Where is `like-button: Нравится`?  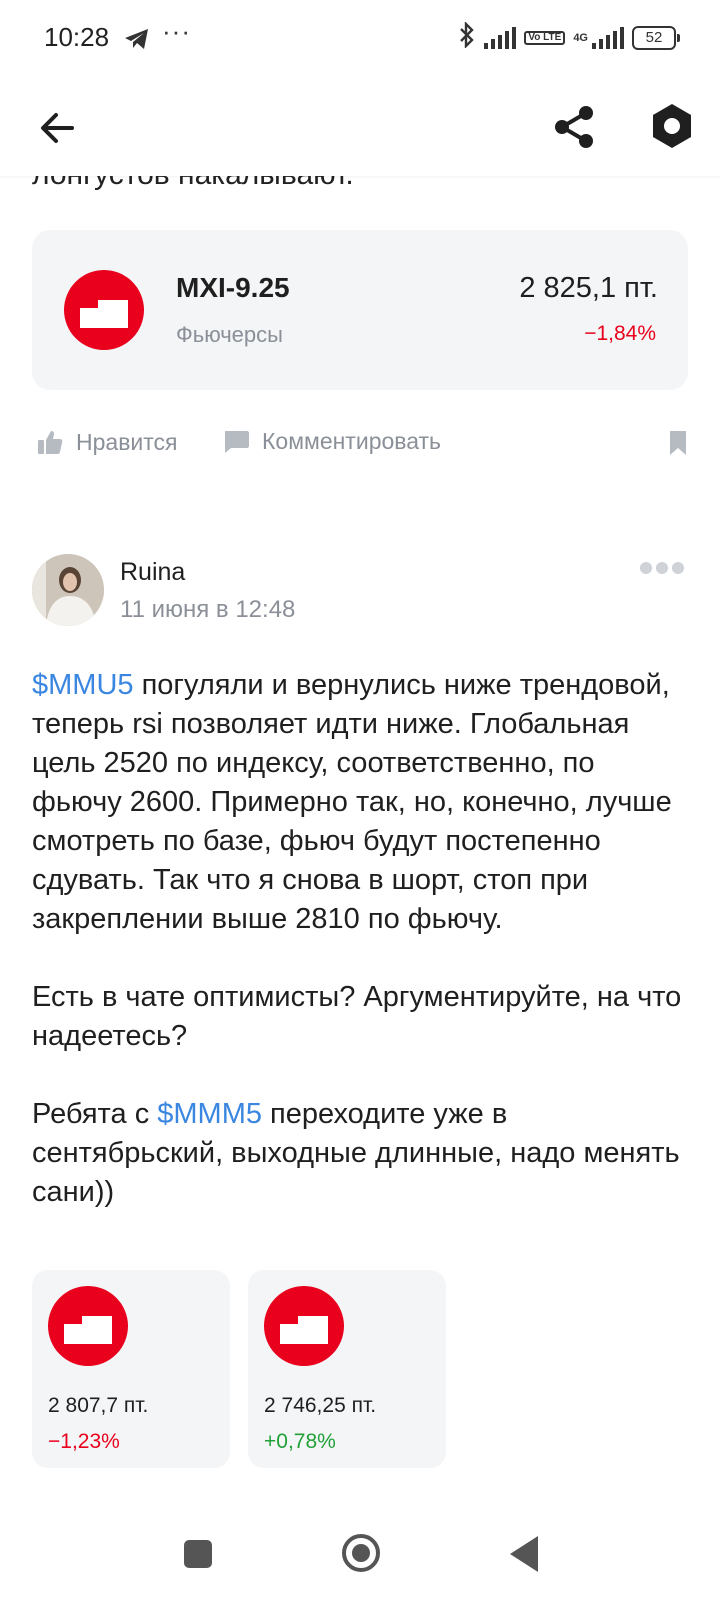 like-button: Нравится is located at coordinates (107, 442).